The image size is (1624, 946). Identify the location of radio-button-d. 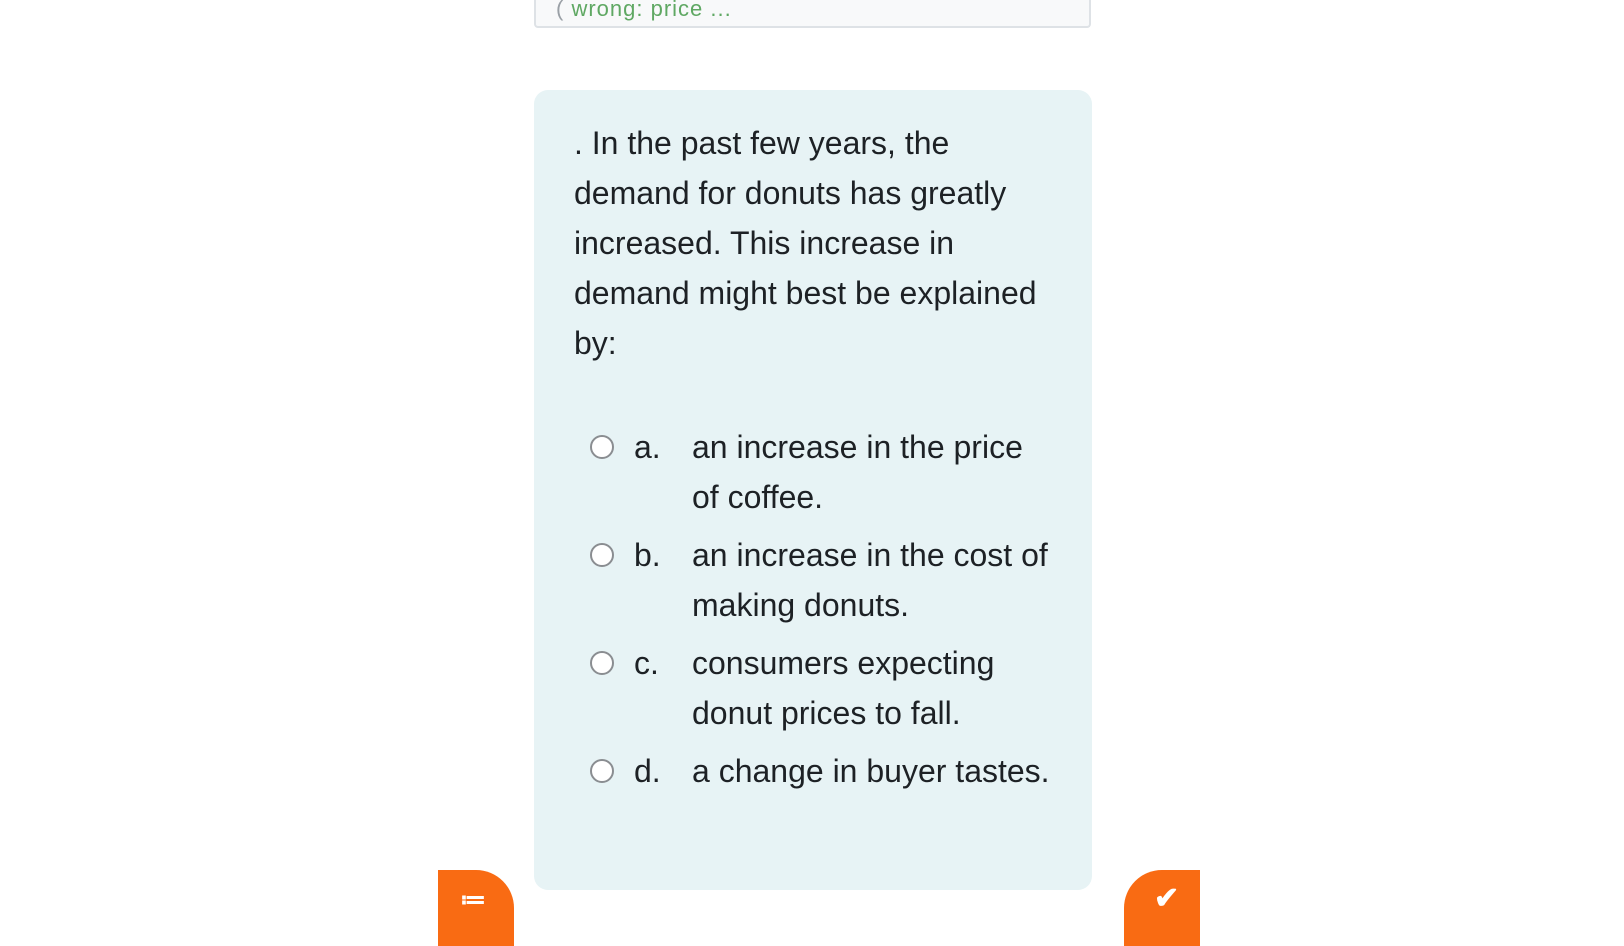
(602, 771).